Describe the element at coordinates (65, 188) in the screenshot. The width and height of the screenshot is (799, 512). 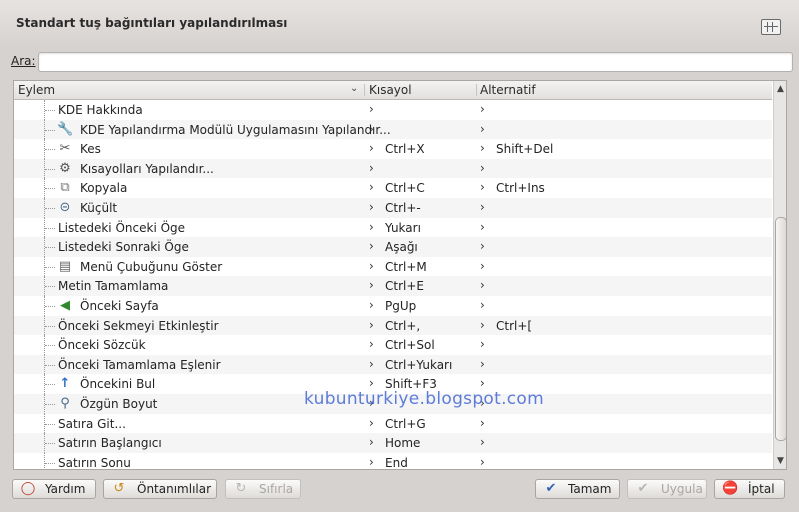
I see `copy-icon: ⧉` at that location.